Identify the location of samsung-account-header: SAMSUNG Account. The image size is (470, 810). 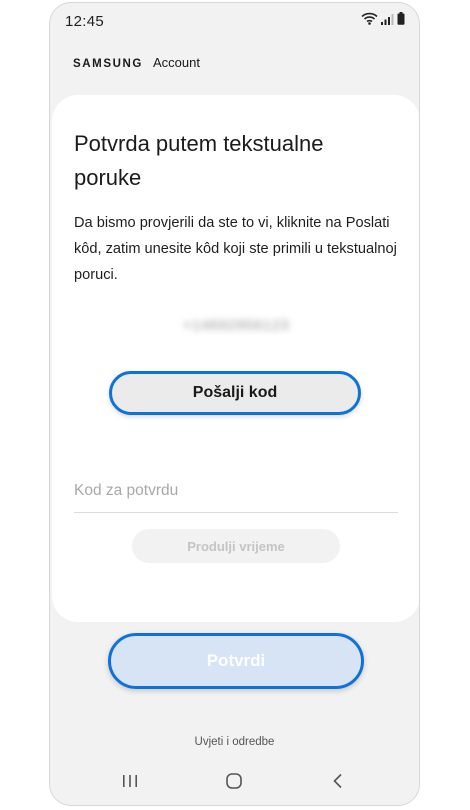
(136, 62).